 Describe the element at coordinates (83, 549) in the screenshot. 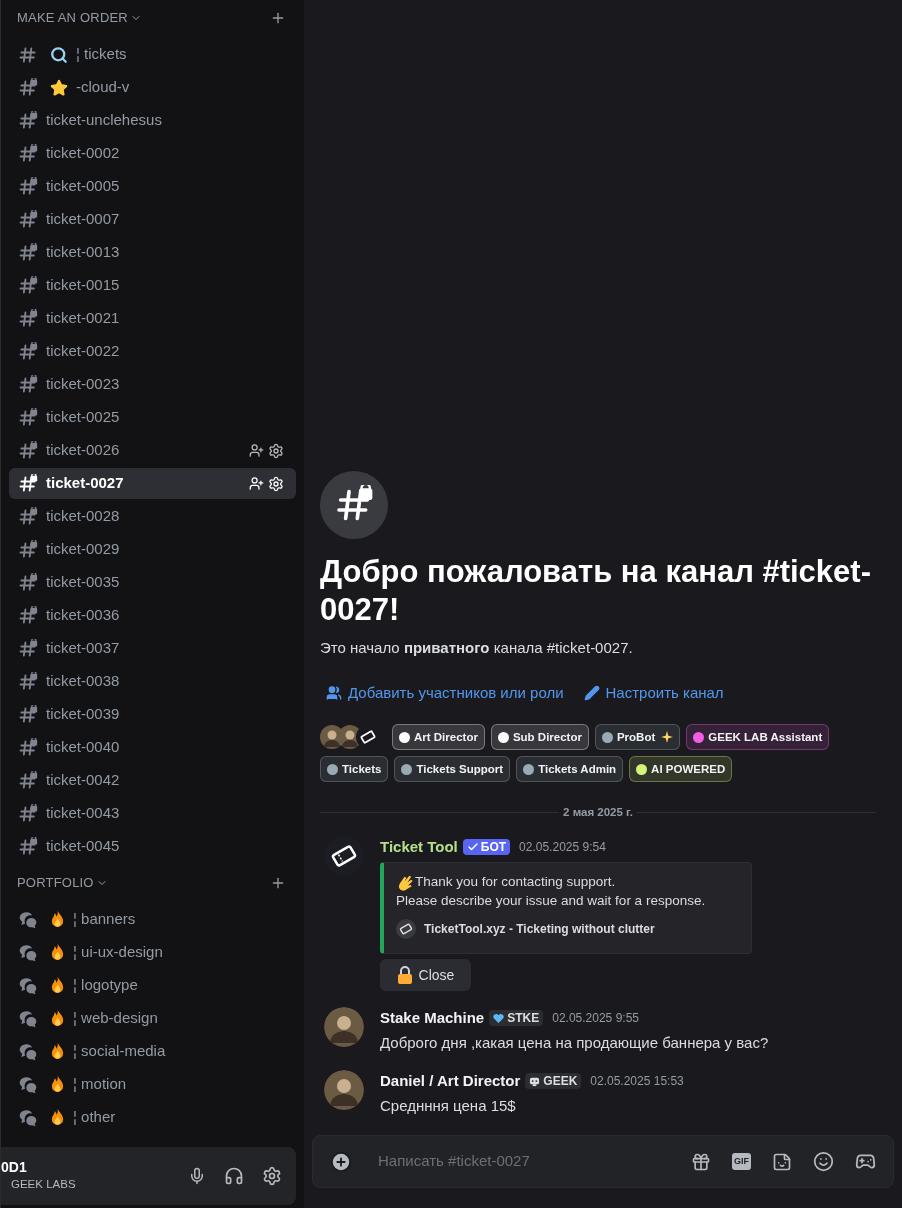

I see `channel-name: ticket-0029` at that location.